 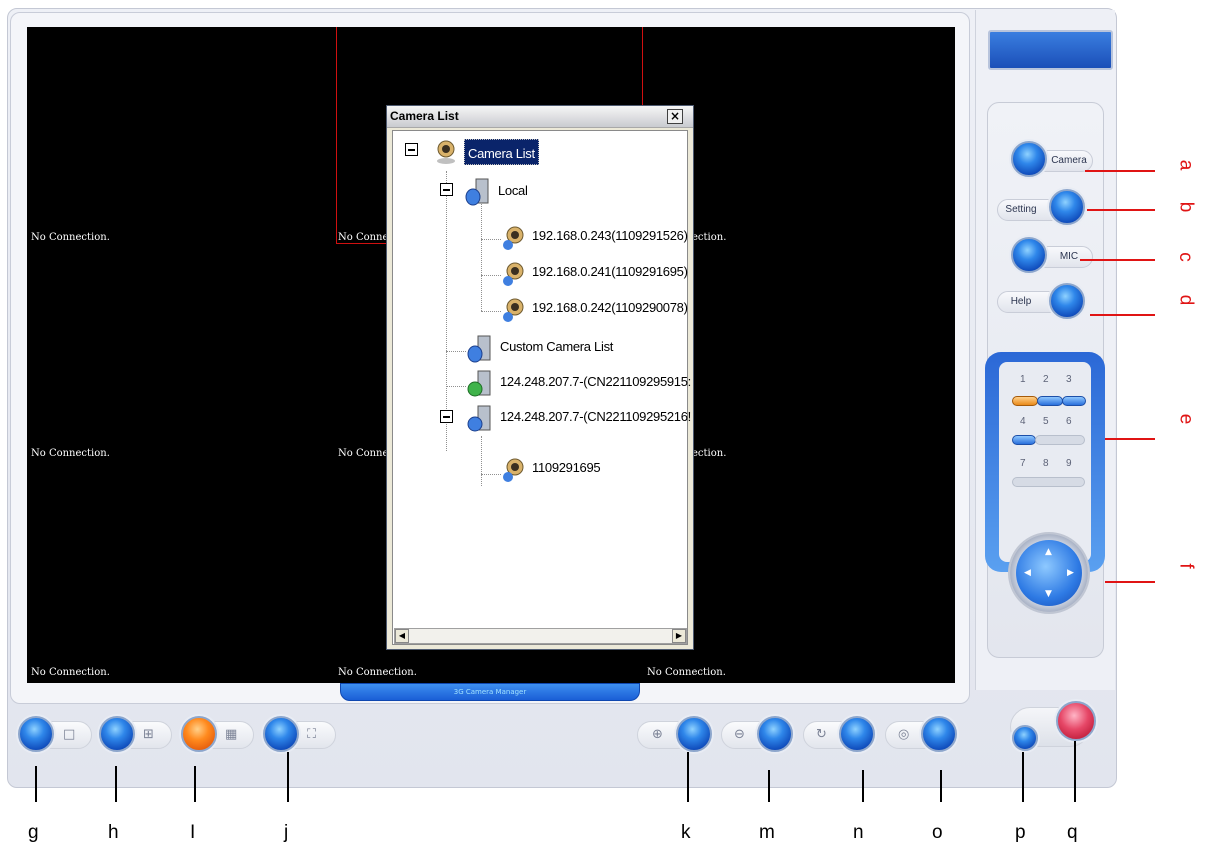 What do you see at coordinates (939, 734) in the screenshot?
I see `globe-orb-button` at bounding box center [939, 734].